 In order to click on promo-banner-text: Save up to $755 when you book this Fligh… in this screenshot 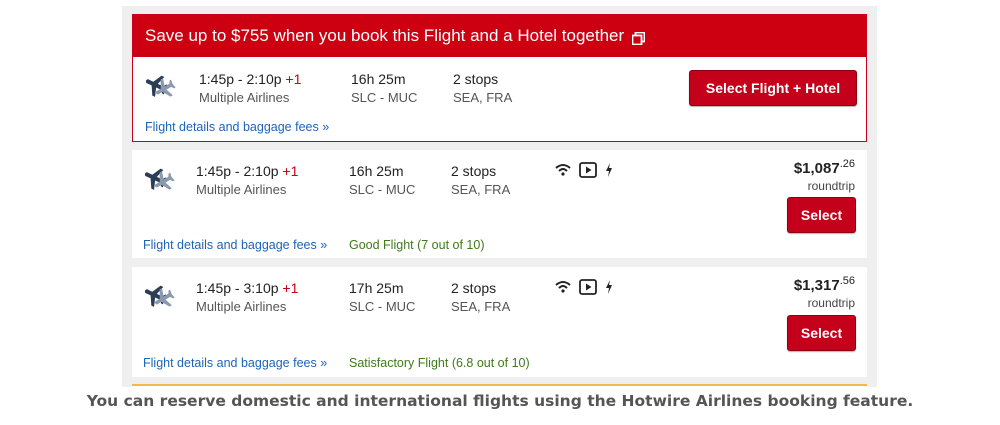, I will do `click(385, 35)`.